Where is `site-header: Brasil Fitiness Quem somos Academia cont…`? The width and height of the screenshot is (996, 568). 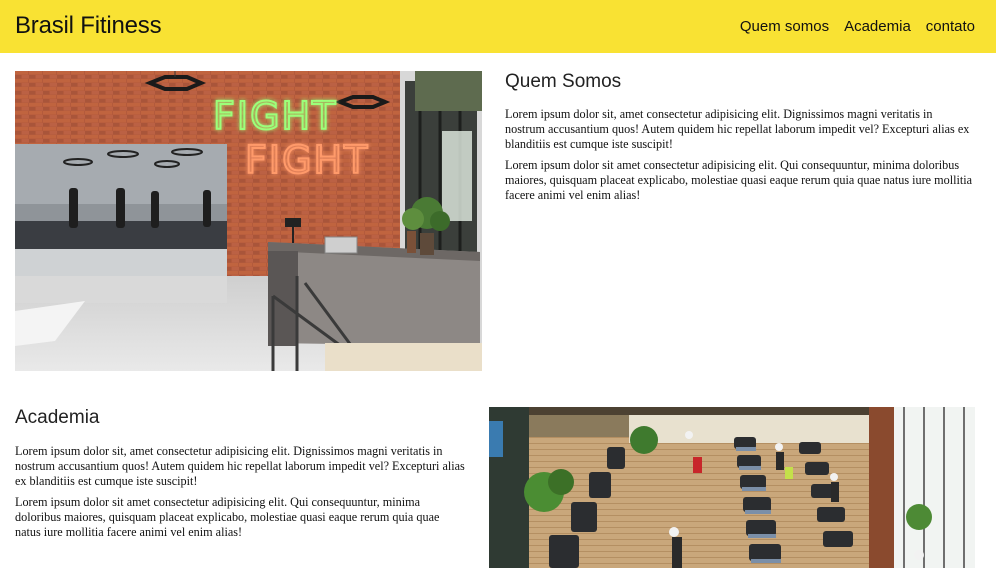
site-header: Brasil Fitiness Quem somos Academia cont… is located at coordinates (498, 26).